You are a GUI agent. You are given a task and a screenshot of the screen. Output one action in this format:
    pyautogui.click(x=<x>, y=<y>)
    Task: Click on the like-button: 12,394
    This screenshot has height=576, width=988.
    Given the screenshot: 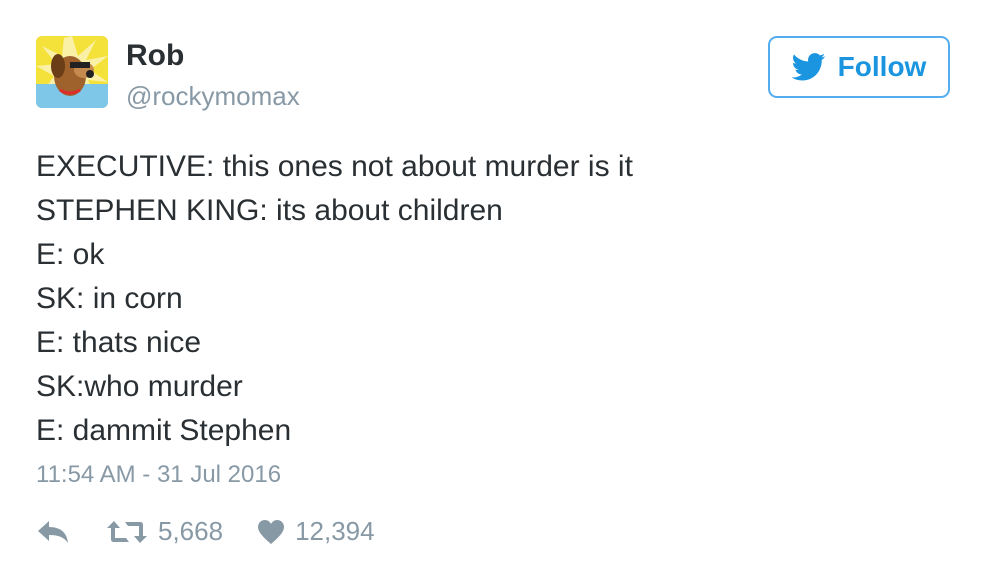 What is the action you would take?
    pyautogui.click(x=316, y=531)
    